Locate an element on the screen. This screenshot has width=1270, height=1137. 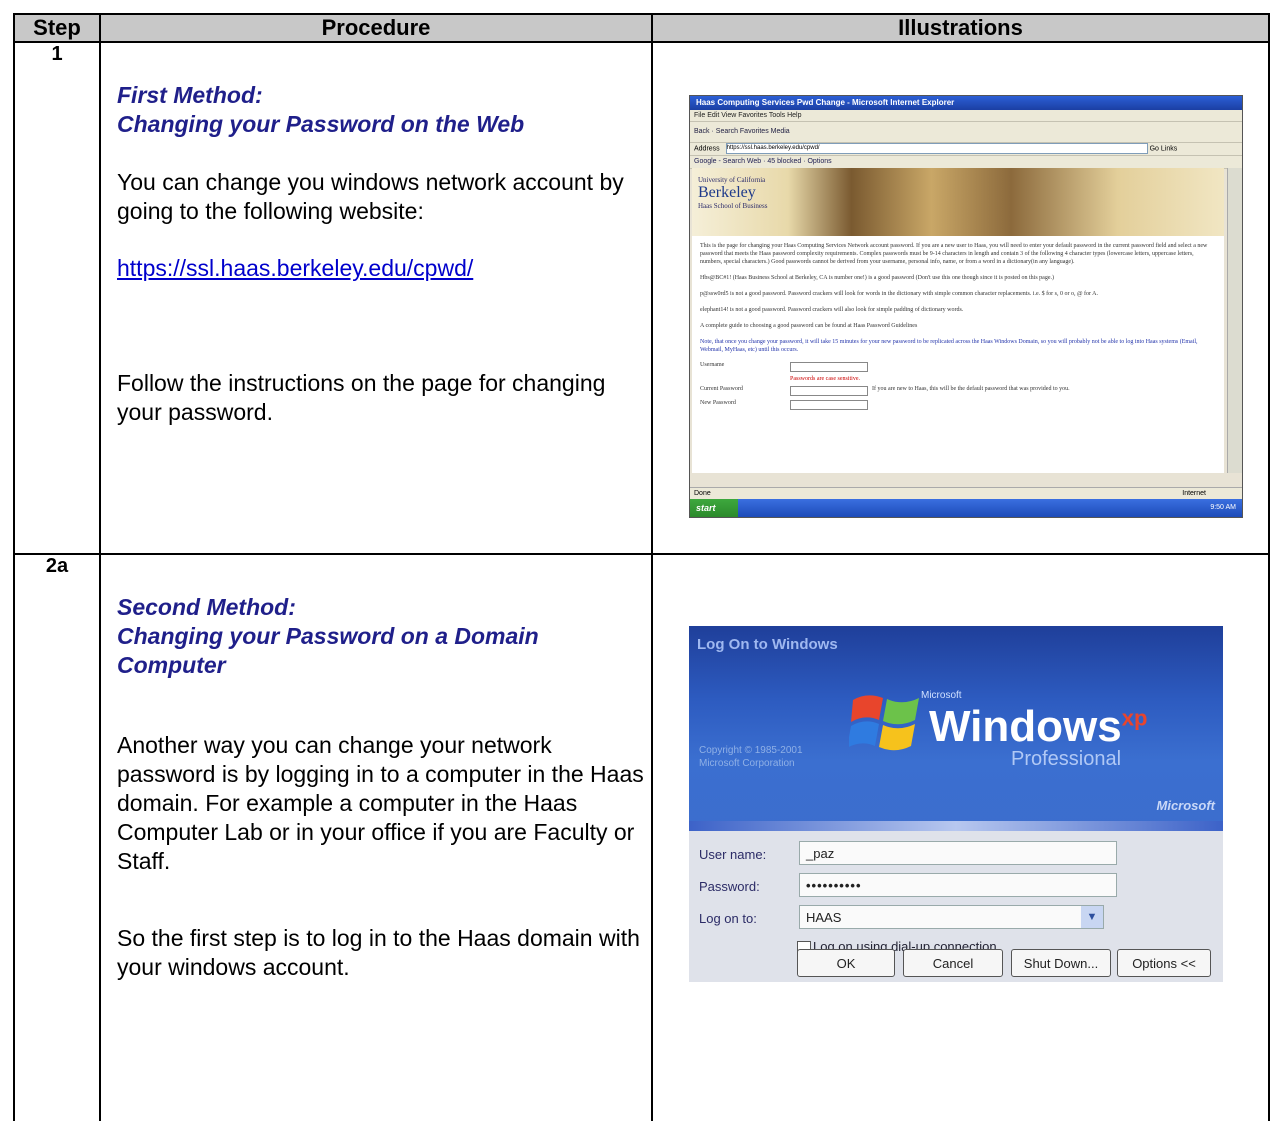
domain-value: HAAS is located at coordinates (824, 917).